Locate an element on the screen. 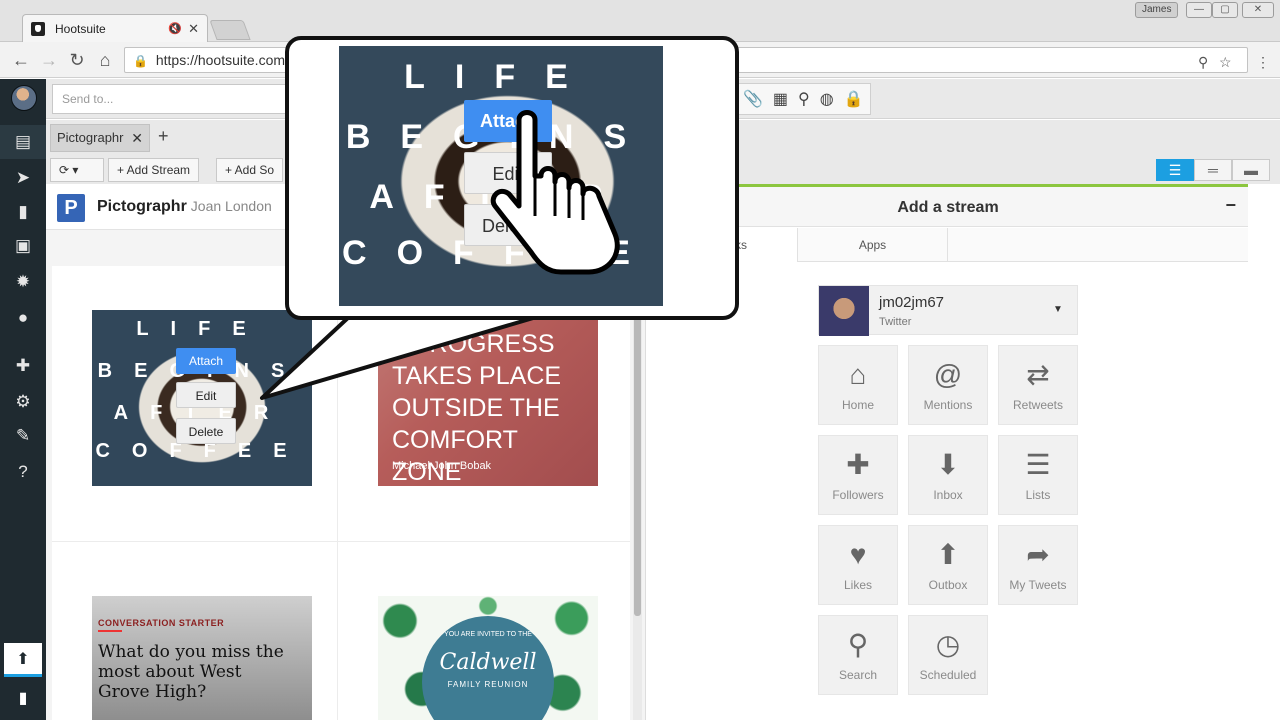 The image size is (1280, 720). tab-pictographr: Pictographr ✕ is located at coordinates (100, 138).